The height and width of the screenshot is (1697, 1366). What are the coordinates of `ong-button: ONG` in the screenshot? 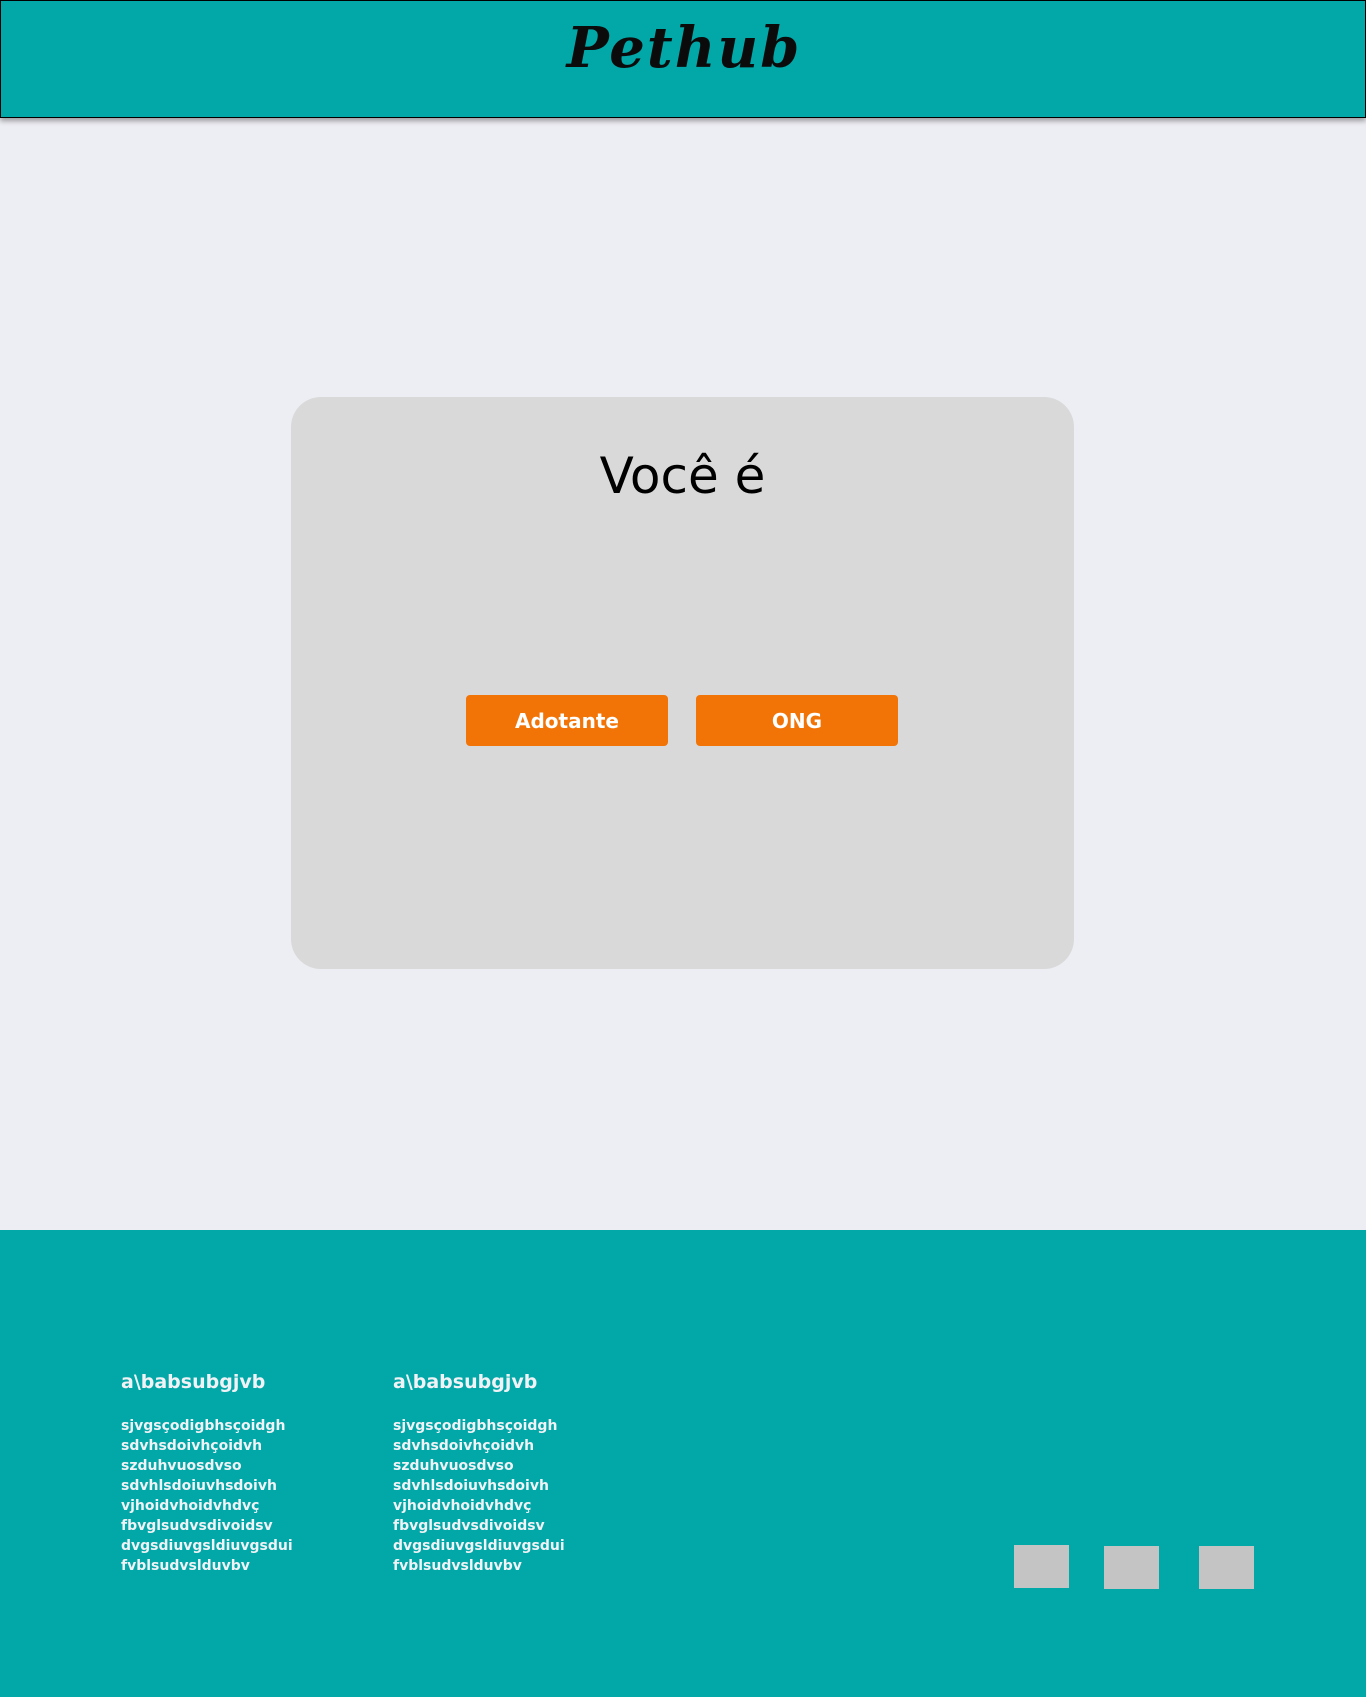 It's located at (797, 720).